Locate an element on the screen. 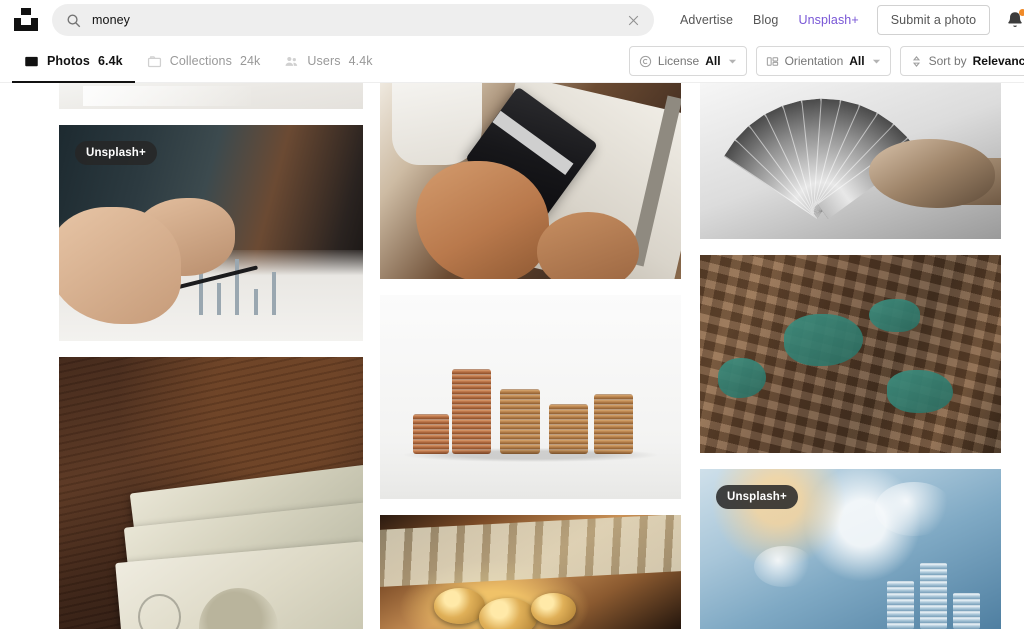 Image resolution: width=1024 pixels, height=629 pixels. photo-card-desk-partial is located at coordinates (211, 96).